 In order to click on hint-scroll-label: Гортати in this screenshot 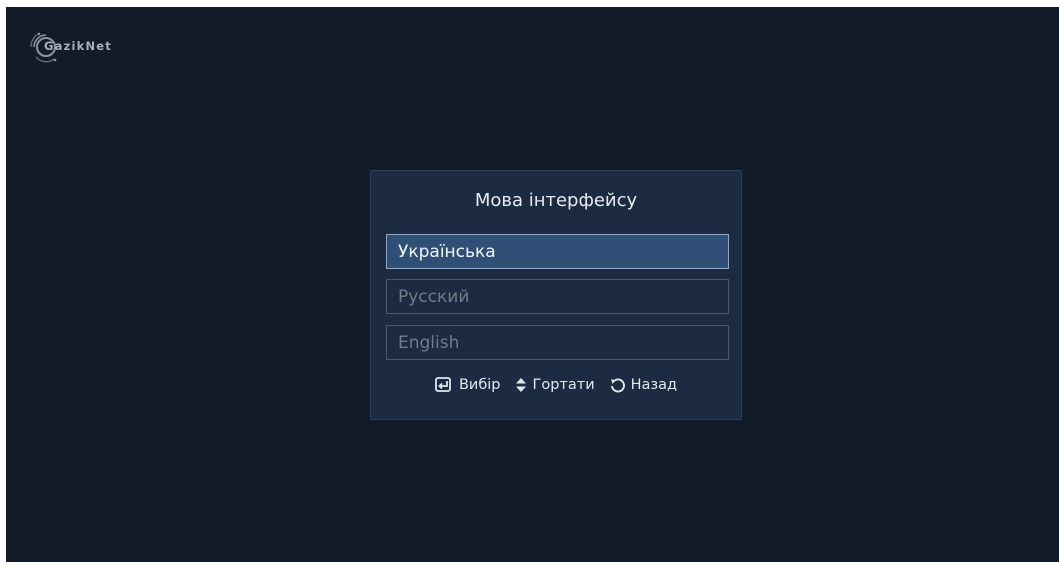, I will do `click(563, 385)`.